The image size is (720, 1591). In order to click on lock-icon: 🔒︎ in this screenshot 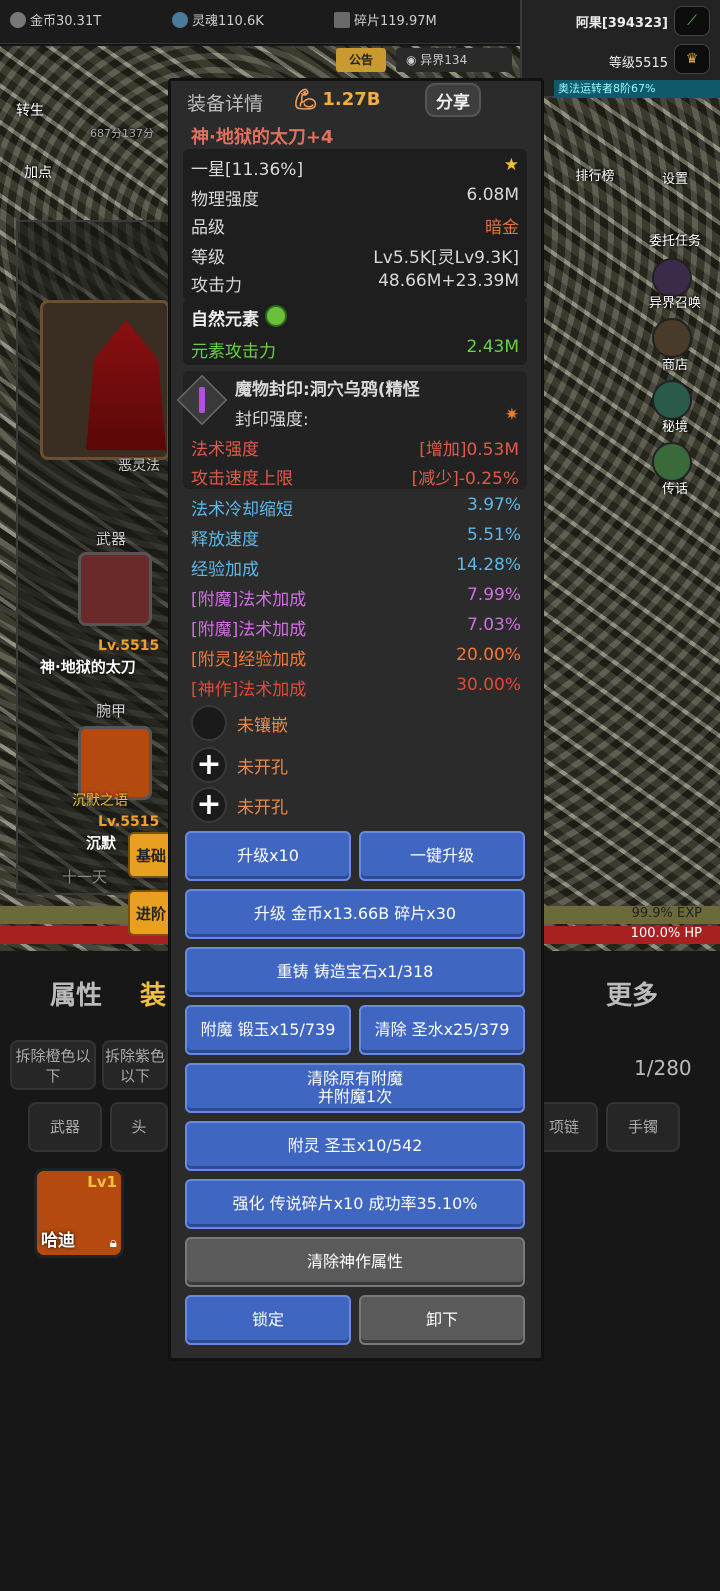, I will do `click(113, 1243)`.